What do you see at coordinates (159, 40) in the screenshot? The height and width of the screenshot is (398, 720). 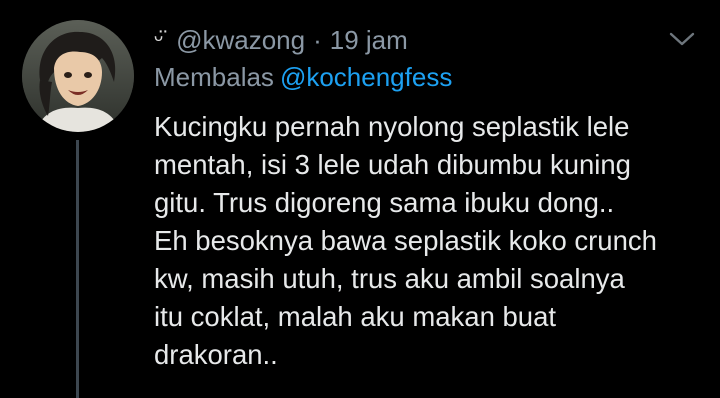 I see `display-name: ᵕ̈` at bounding box center [159, 40].